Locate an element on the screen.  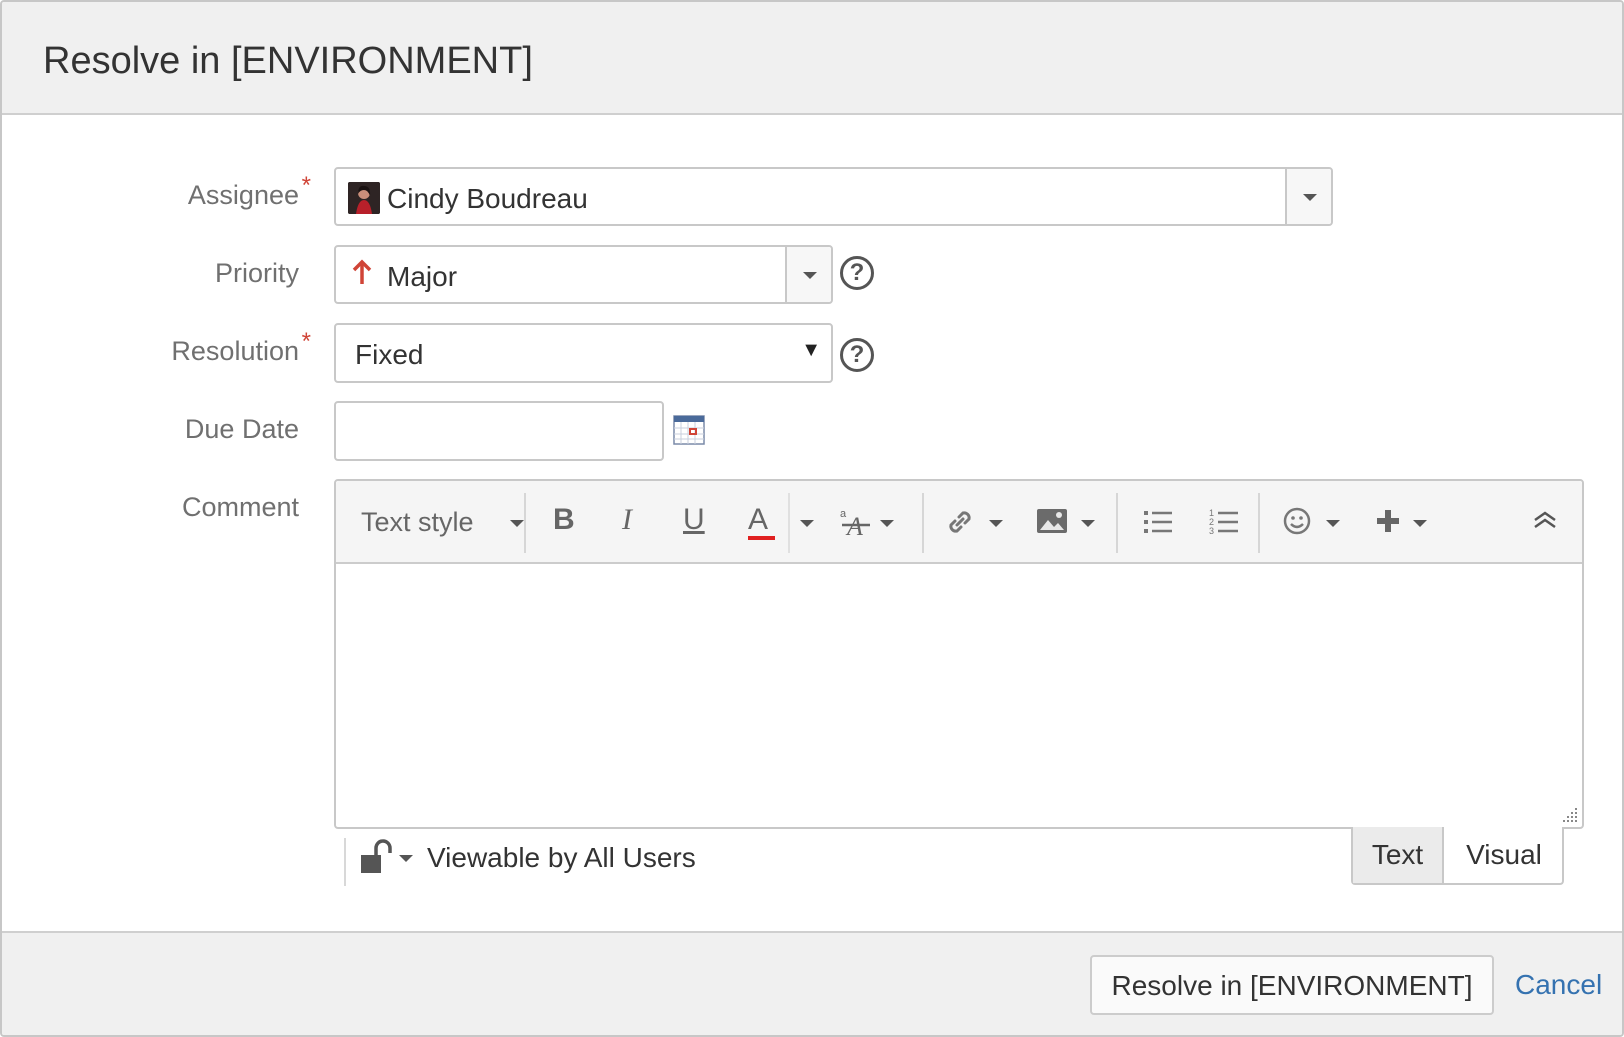
numbered-list-button: 123 is located at coordinates (1225, 522).